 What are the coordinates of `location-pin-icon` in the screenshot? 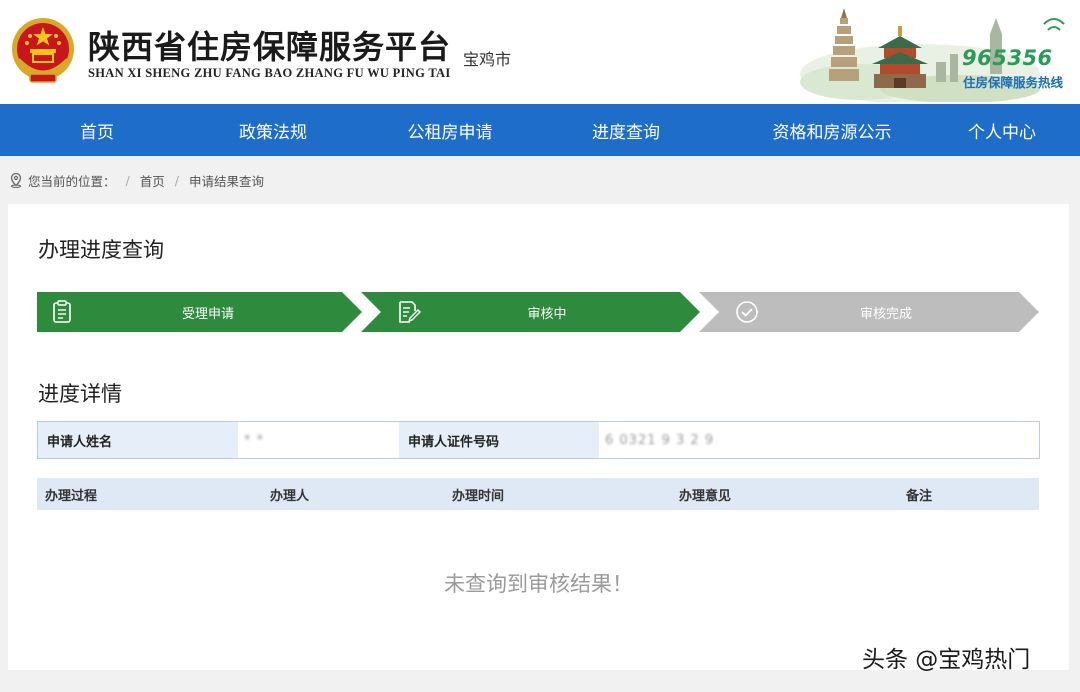 It's located at (16, 180).